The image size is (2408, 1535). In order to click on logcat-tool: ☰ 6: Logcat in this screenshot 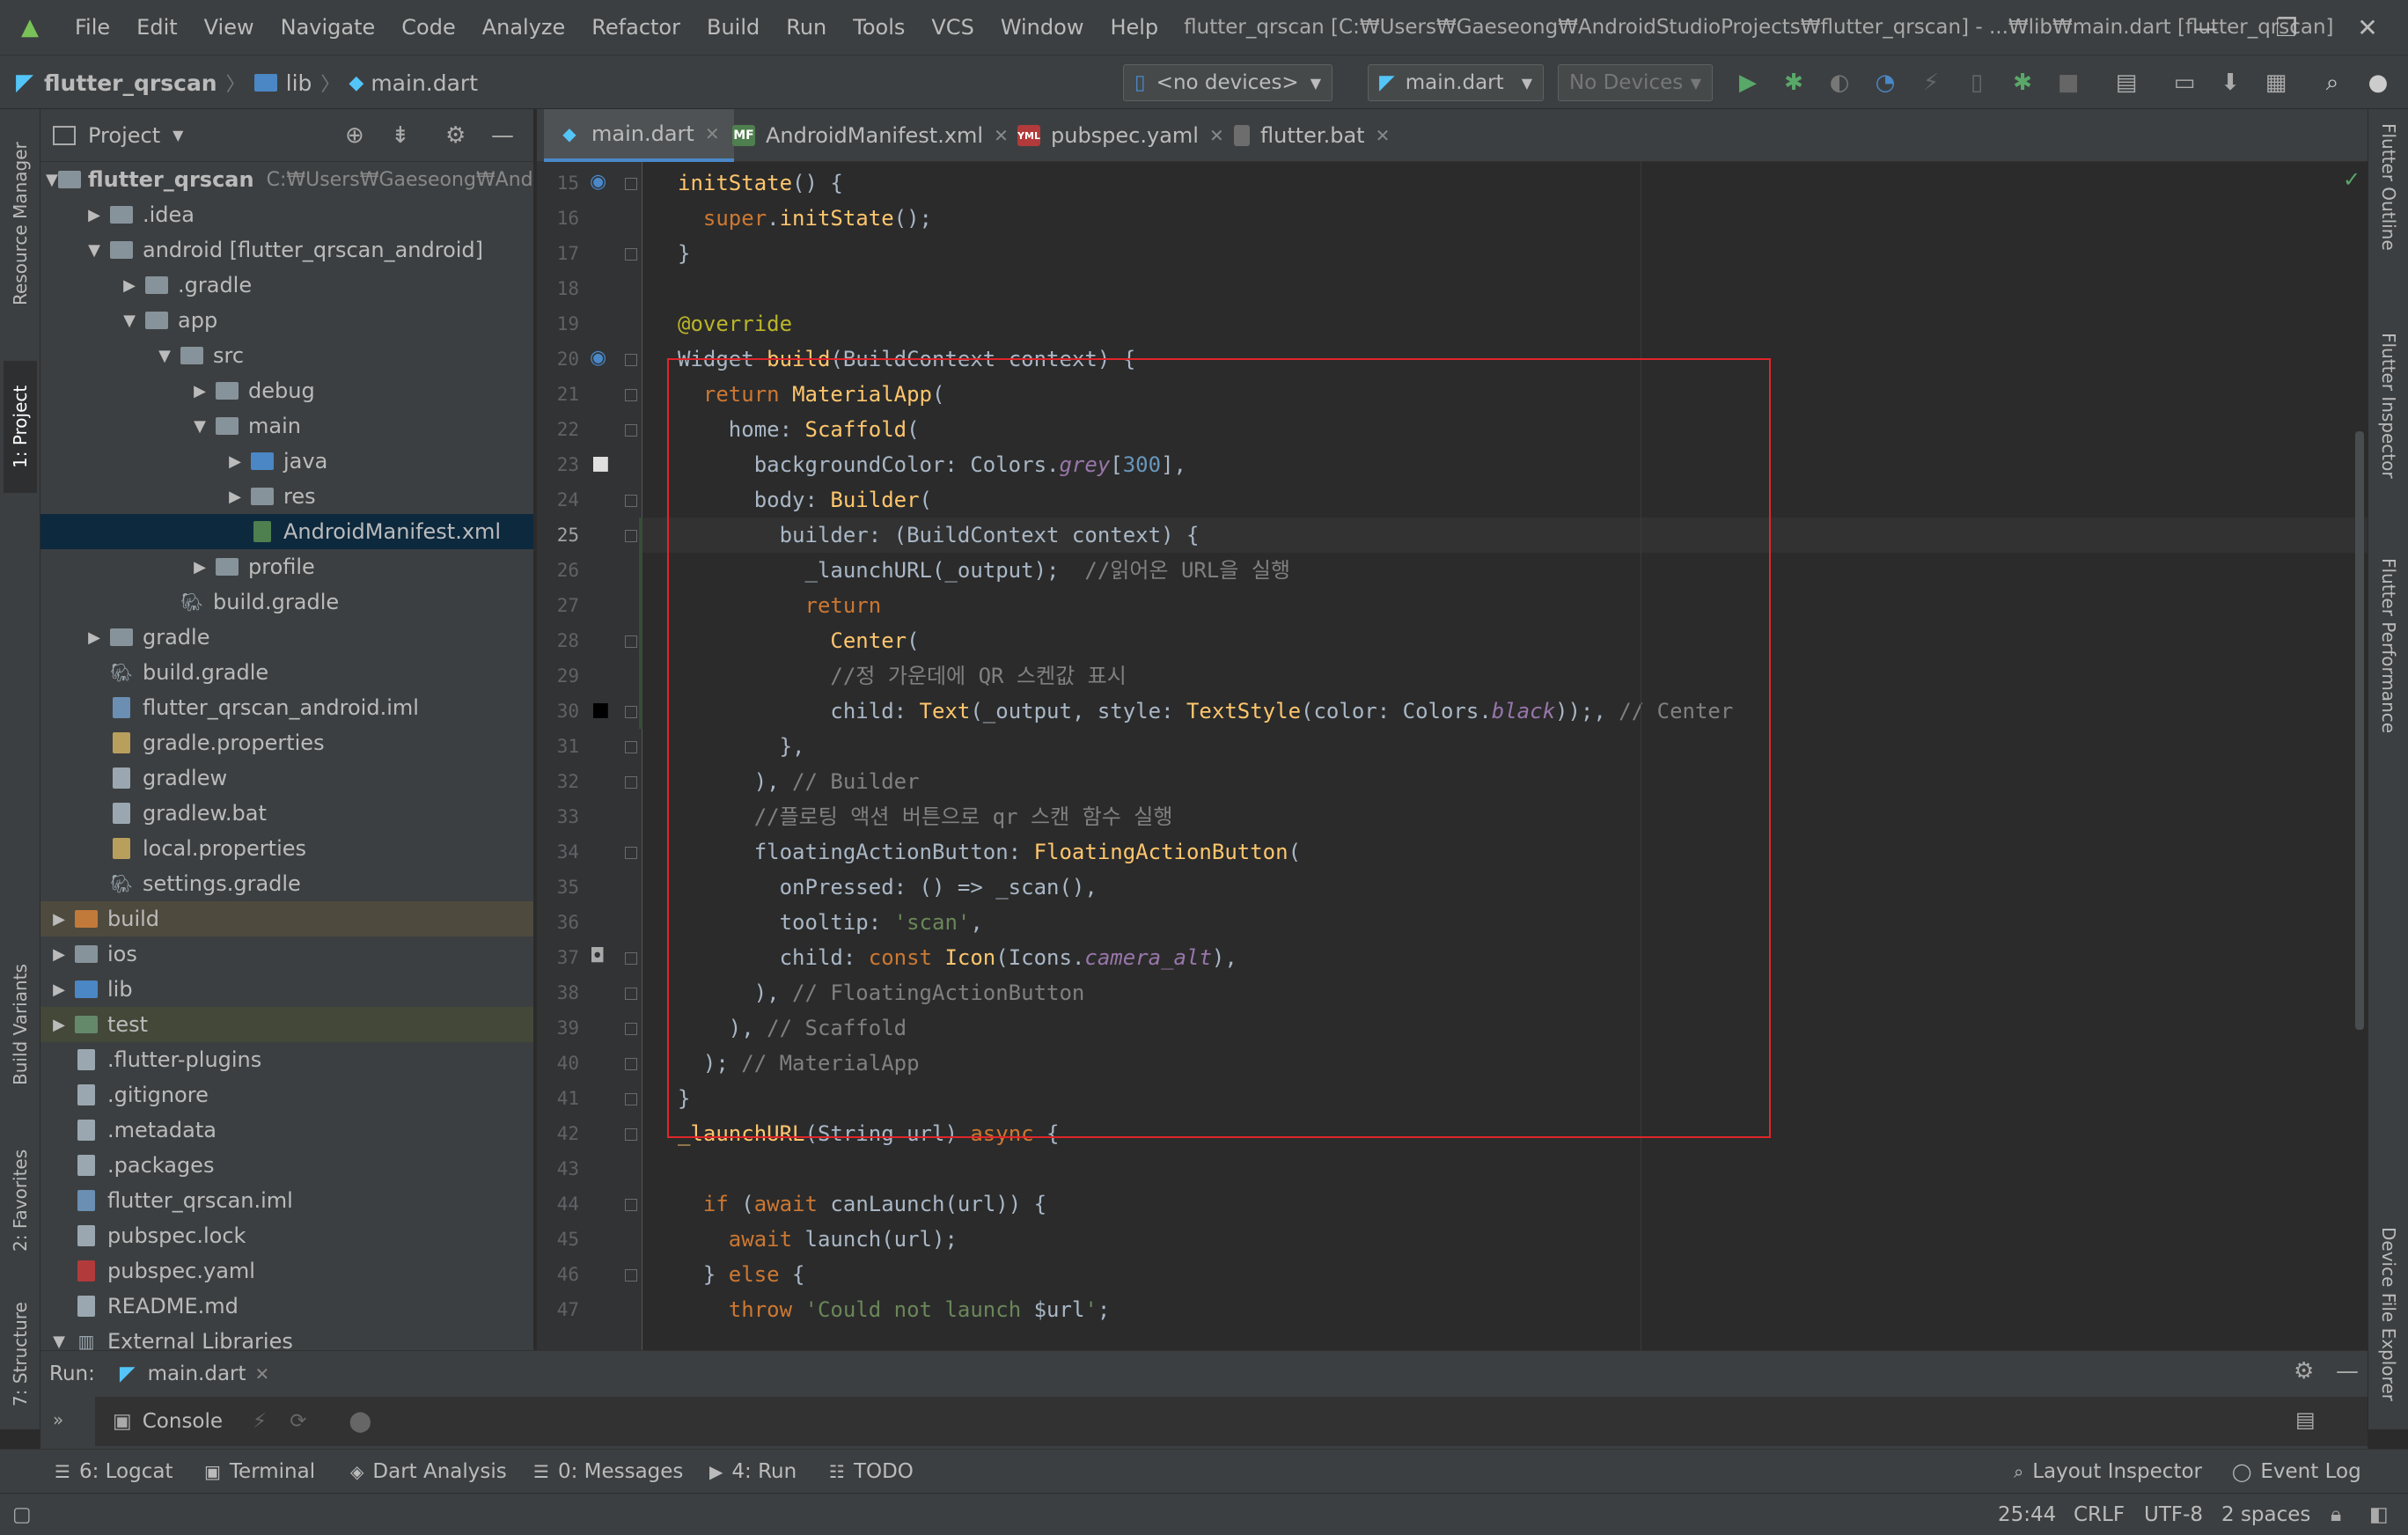, I will do `click(114, 1472)`.